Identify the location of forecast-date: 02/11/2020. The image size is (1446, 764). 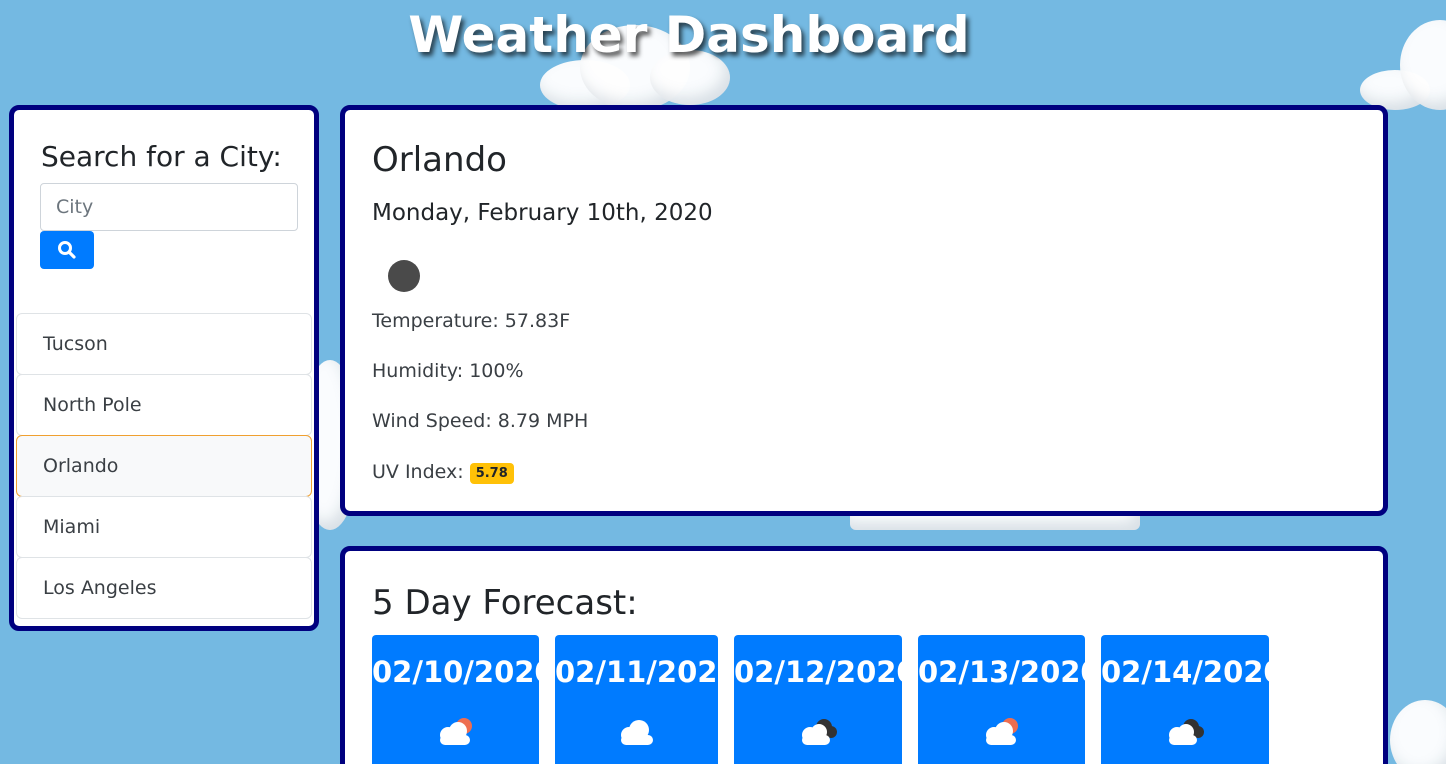
(646, 672).